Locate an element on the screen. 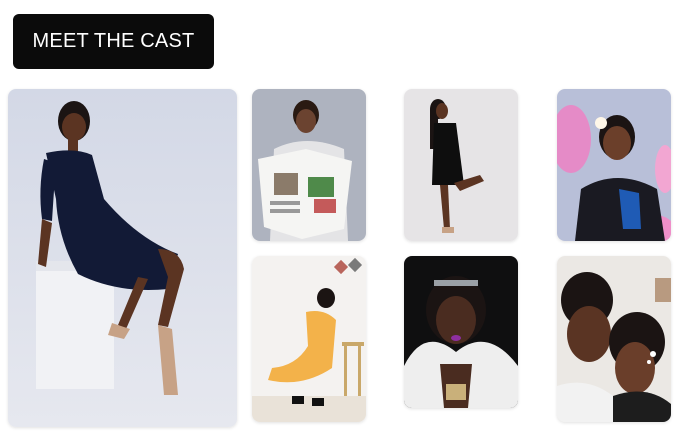 This screenshot has width=681, height=442. cast-photo-4-image is located at coordinates (614, 165).